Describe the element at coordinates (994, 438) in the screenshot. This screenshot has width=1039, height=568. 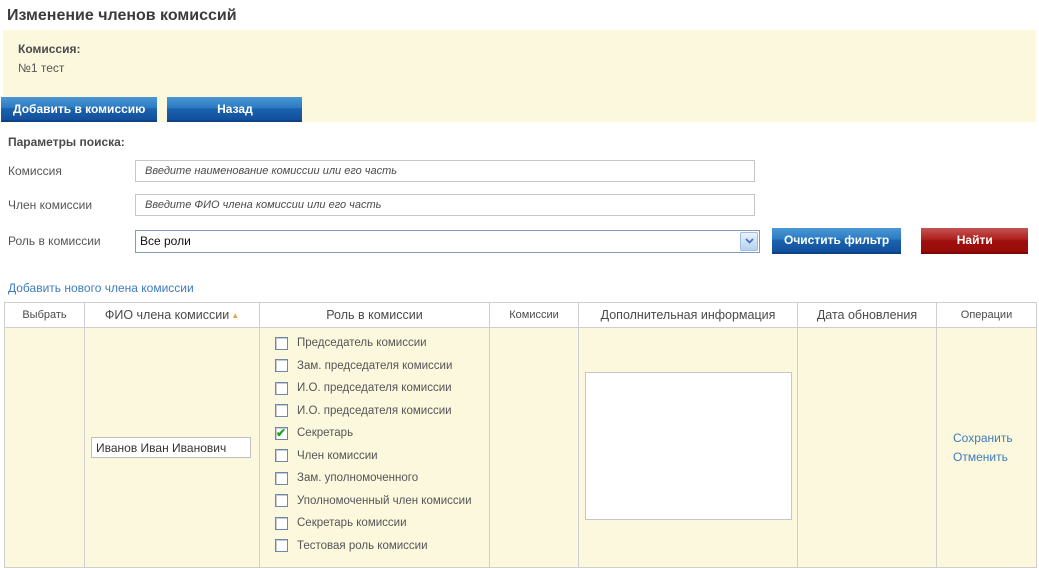
I see `save-link: Сохранить` at that location.